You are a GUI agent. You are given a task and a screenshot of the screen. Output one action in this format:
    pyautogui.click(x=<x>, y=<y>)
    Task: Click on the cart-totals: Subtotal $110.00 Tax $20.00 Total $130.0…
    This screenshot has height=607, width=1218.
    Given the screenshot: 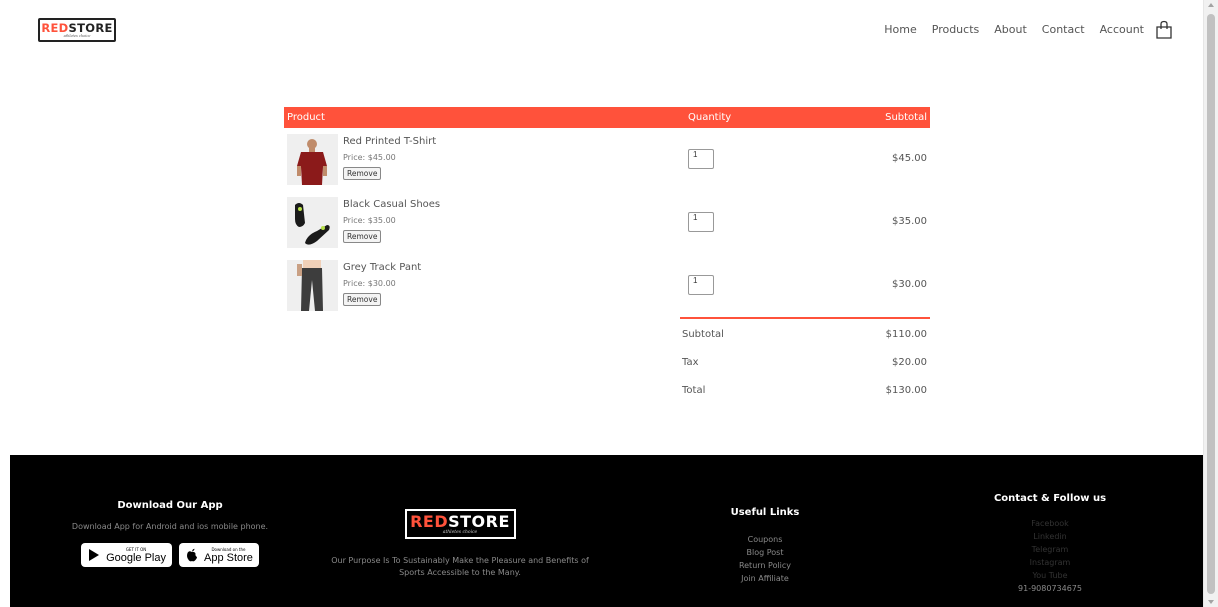 What is the action you would take?
    pyautogui.click(x=805, y=360)
    